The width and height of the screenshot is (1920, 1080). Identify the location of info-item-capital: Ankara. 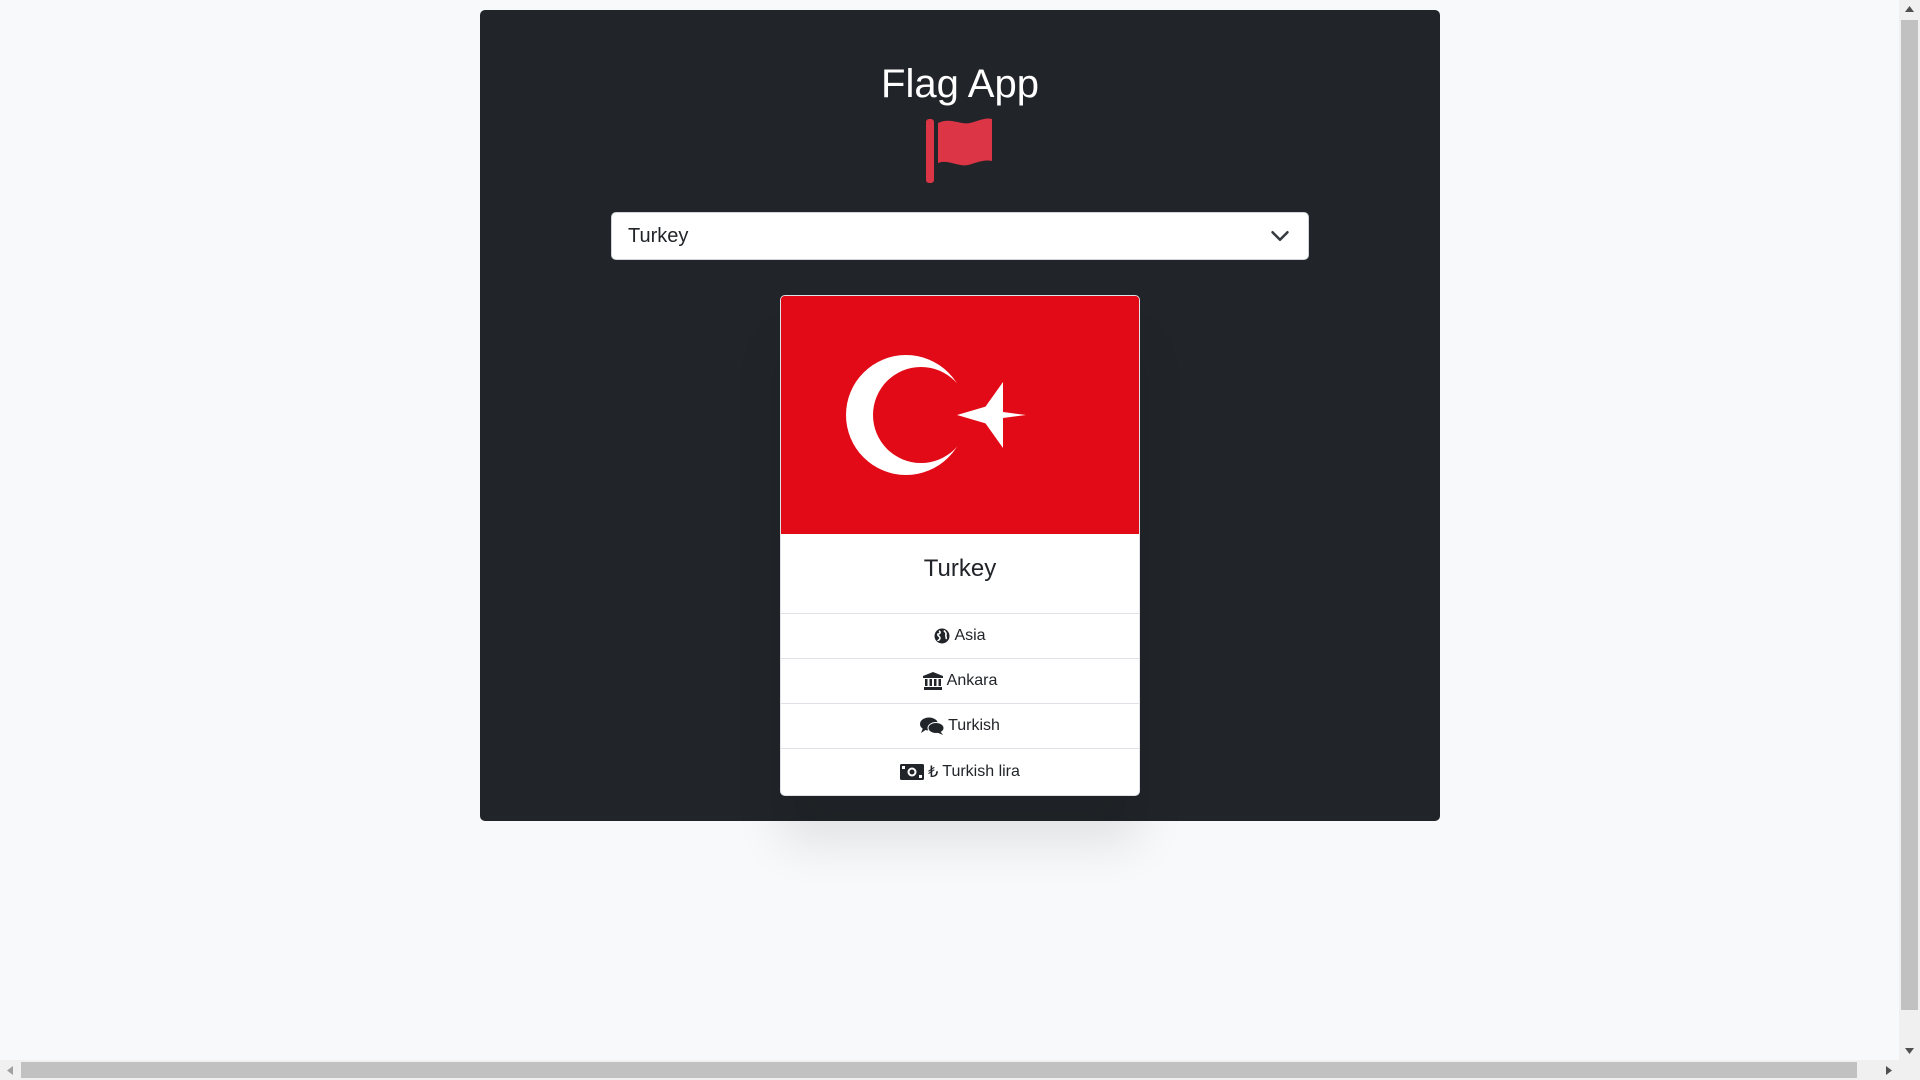
(960, 681).